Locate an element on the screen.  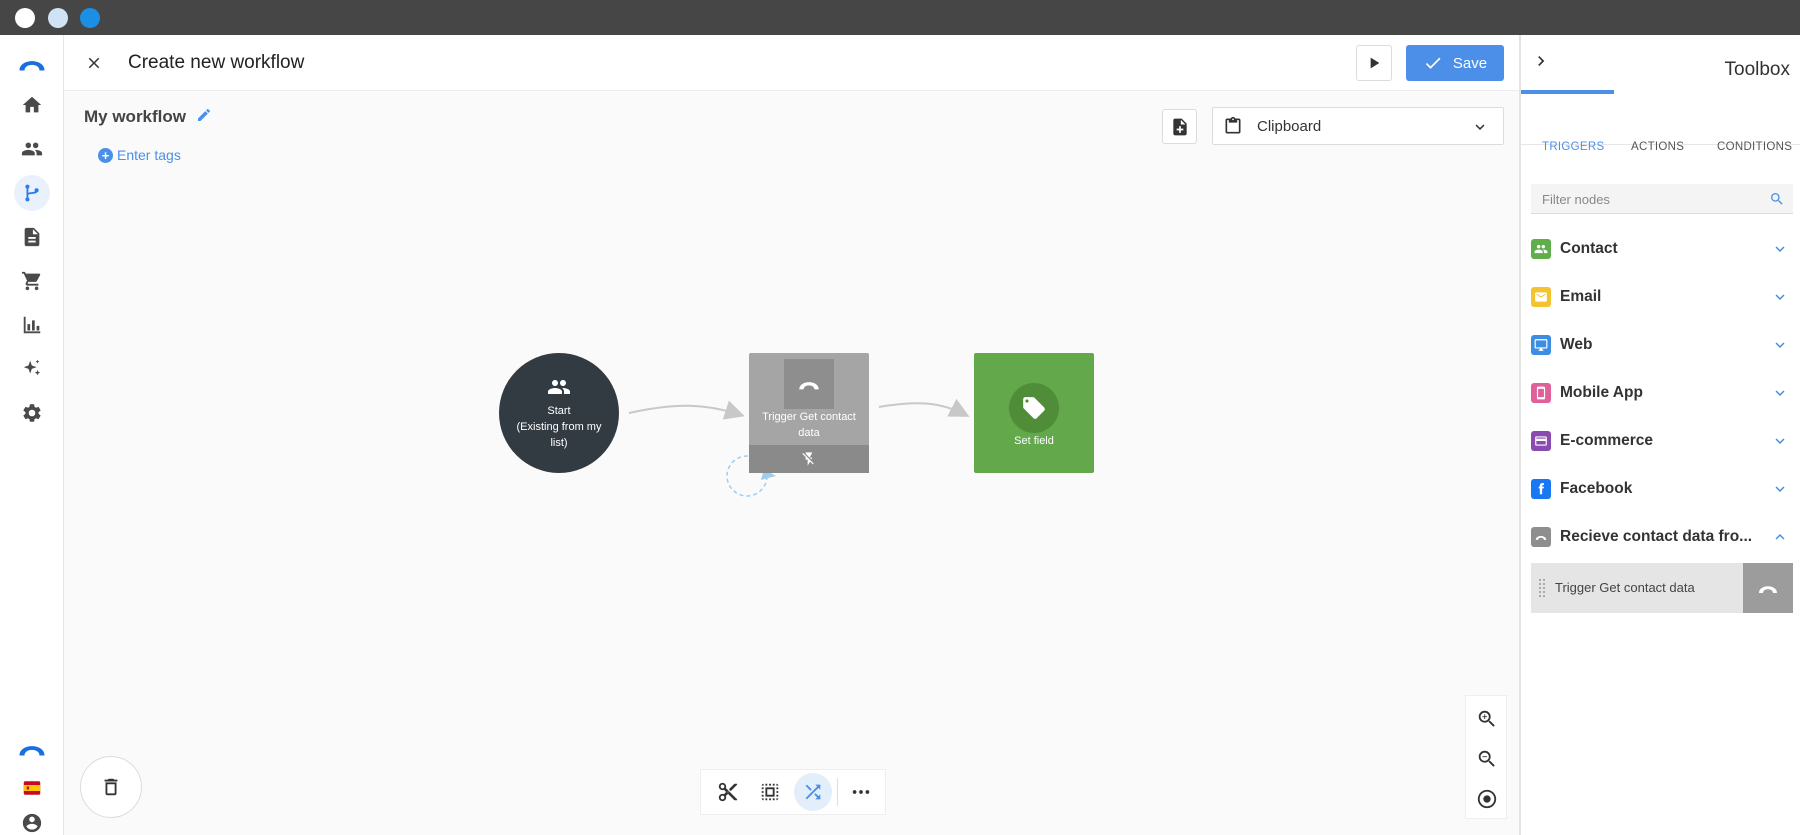
start-node-label: Start (Existing from my list) is located at coordinates (559, 427).